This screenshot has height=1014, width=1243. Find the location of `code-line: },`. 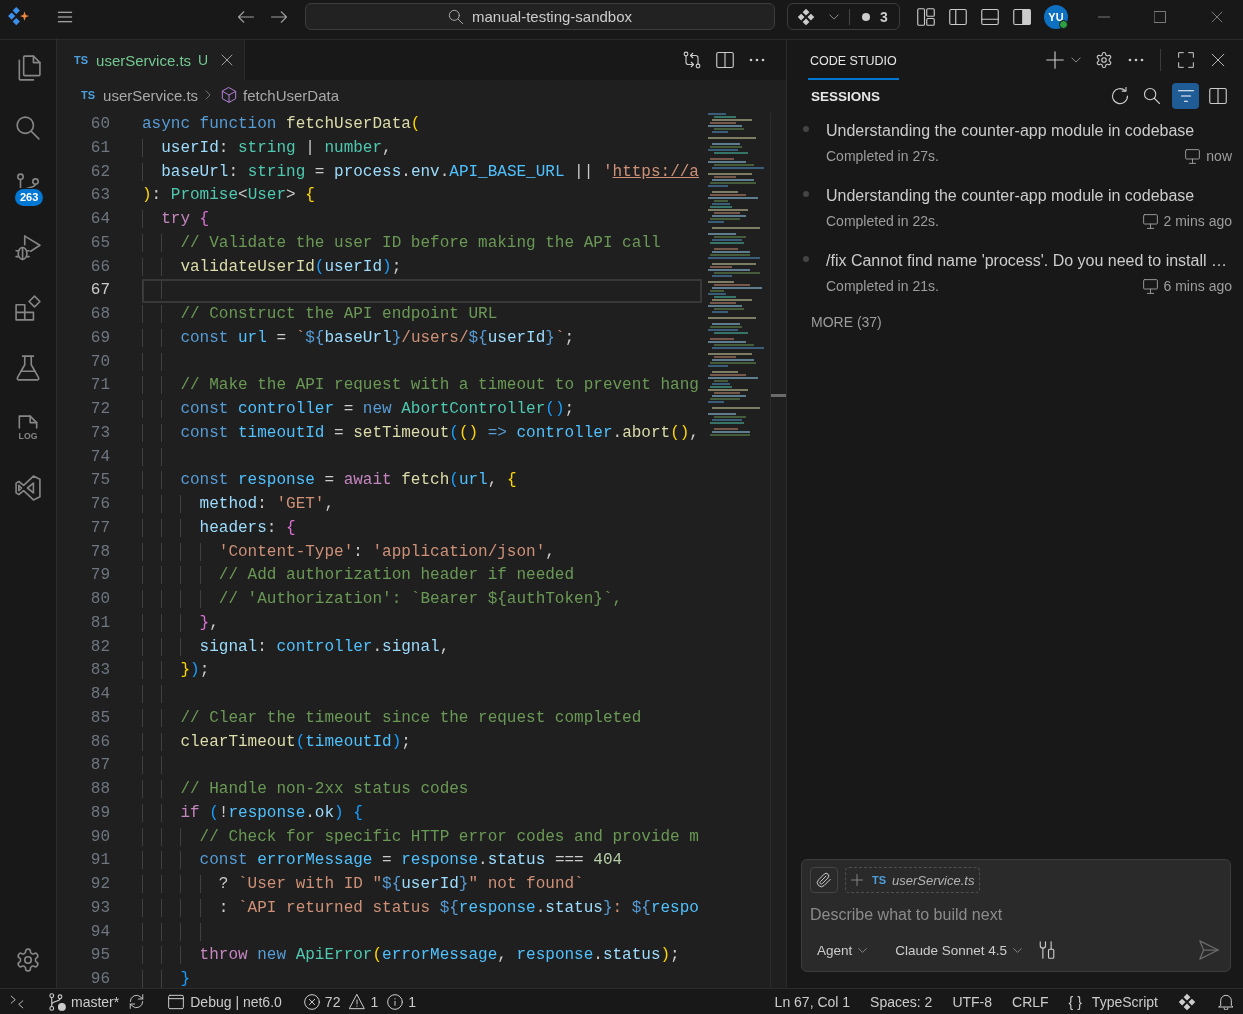

code-line: }, is located at coordinates (422, 623).